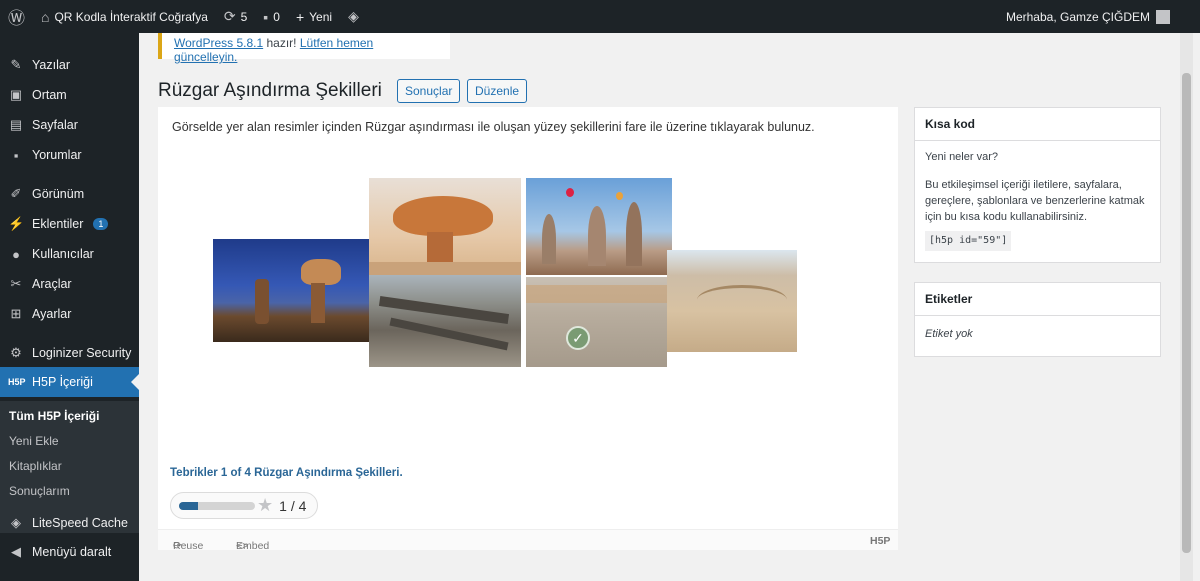 The height and width of the screenshot is (581, 1200). I want to click on photo-mushroom-rock-night, so click(291, 290).